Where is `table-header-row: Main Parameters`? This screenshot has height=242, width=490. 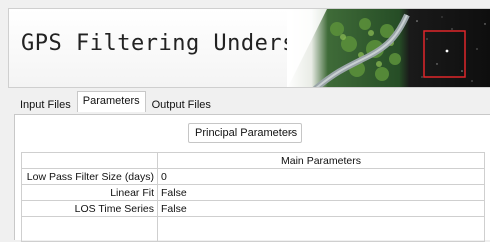 table-header-row: Main Parameters is located at coordinates (253, 160).